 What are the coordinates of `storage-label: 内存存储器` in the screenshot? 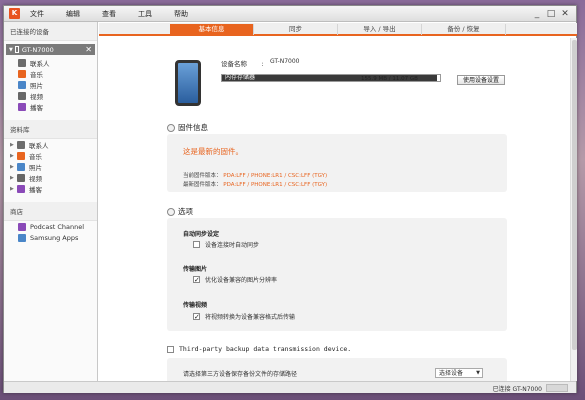 It's located at (240, 77).